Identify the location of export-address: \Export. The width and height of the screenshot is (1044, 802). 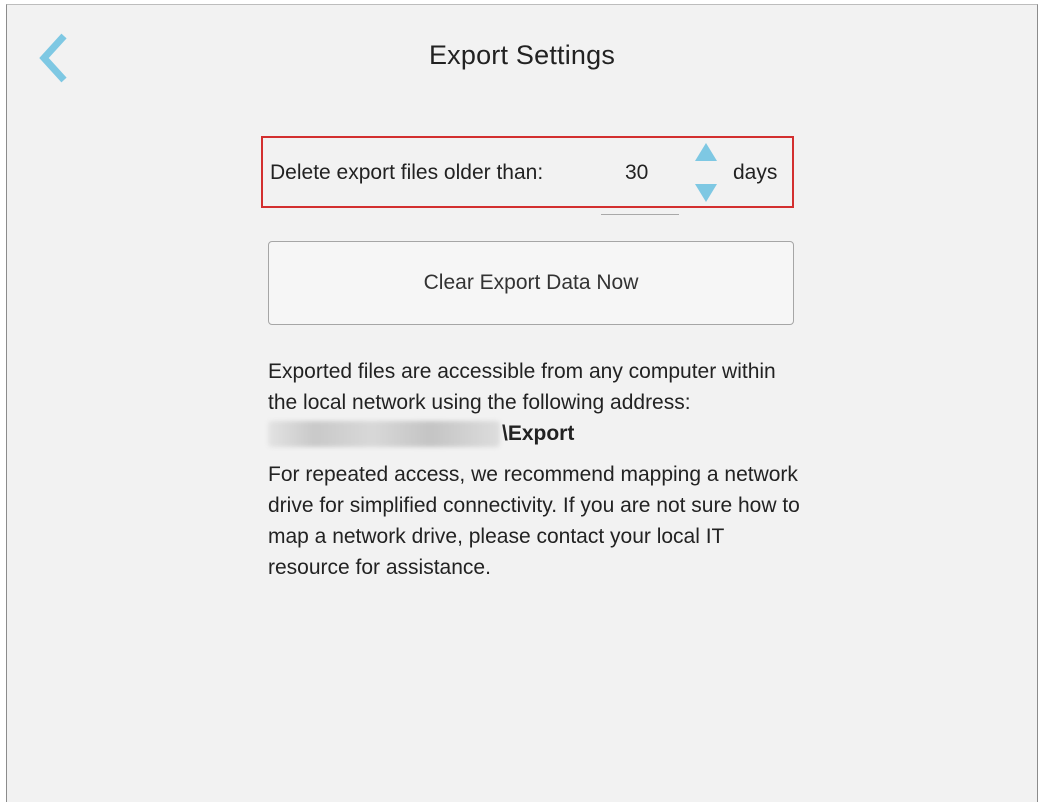
(538, 433).